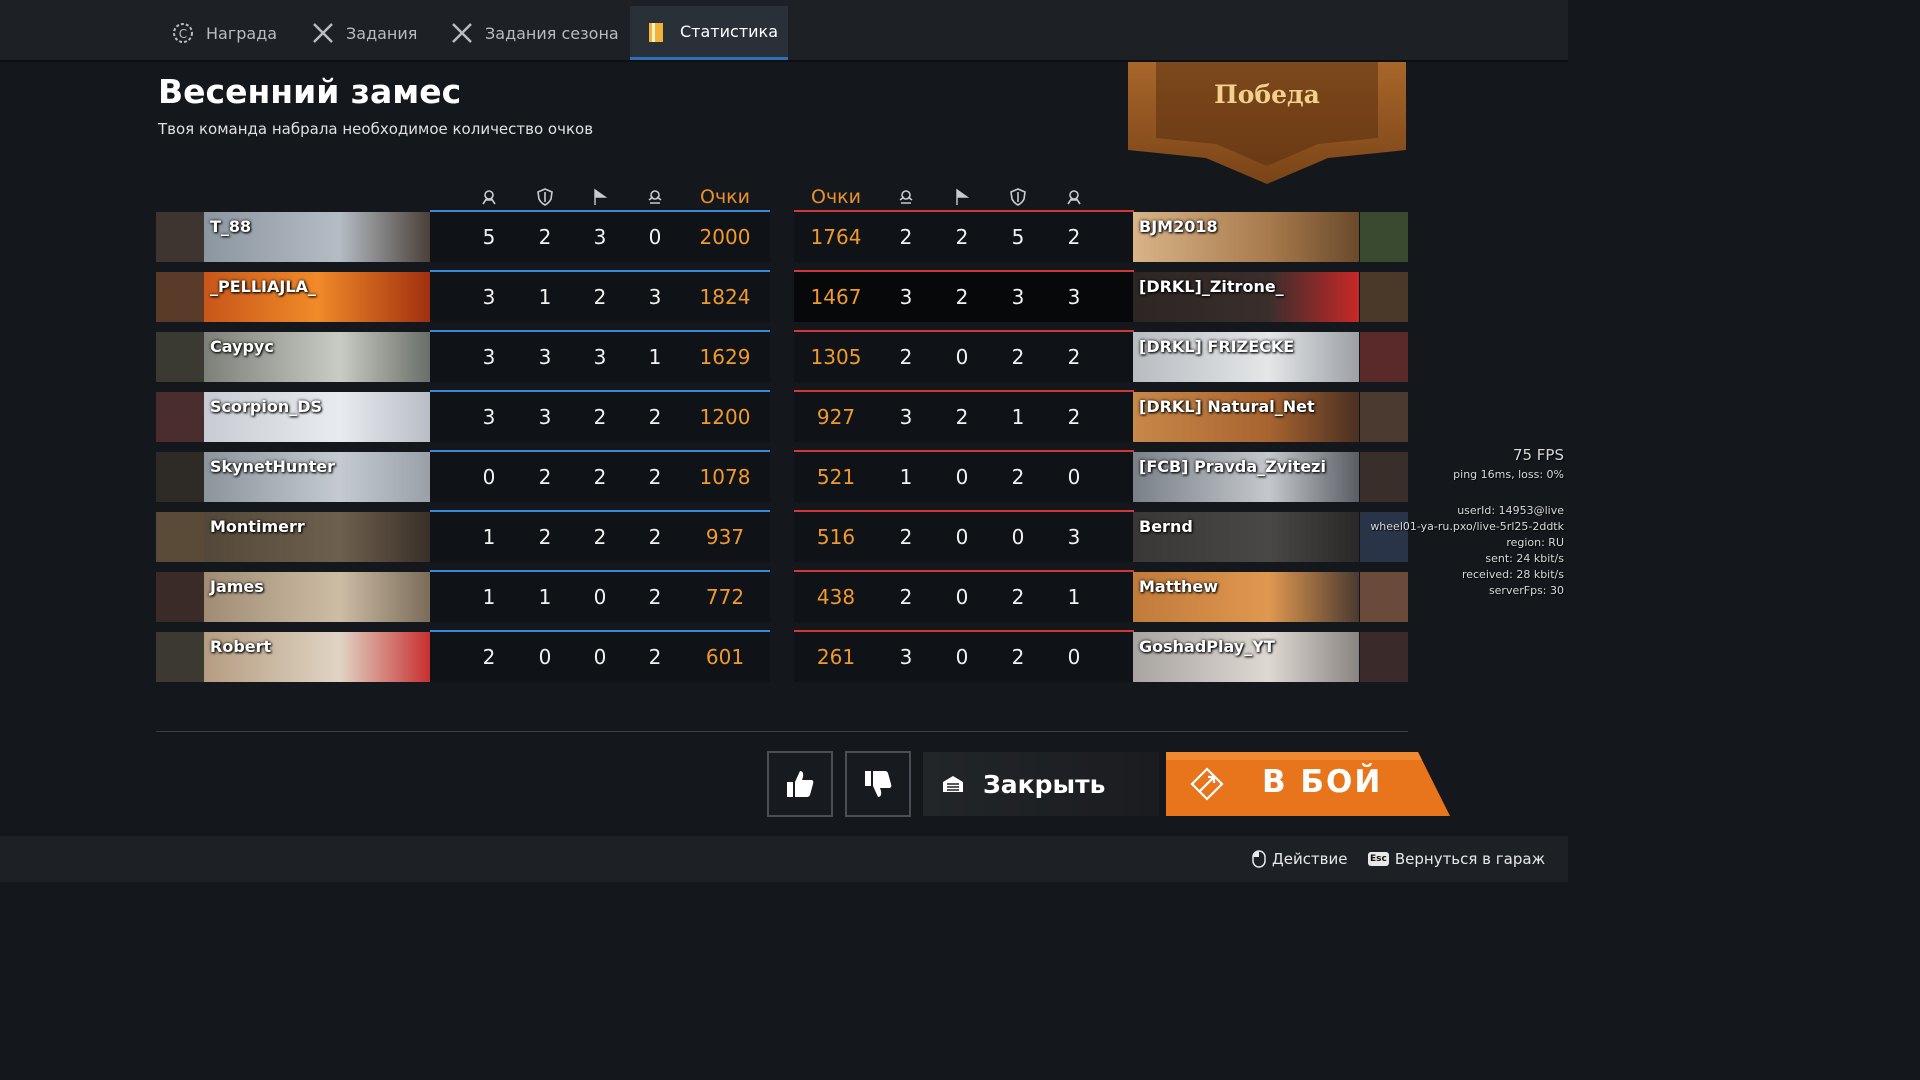  What do you see at coordinates (836, 597) in the screenshot?
I see `score-value: 438` at bounding box center [836, 597].